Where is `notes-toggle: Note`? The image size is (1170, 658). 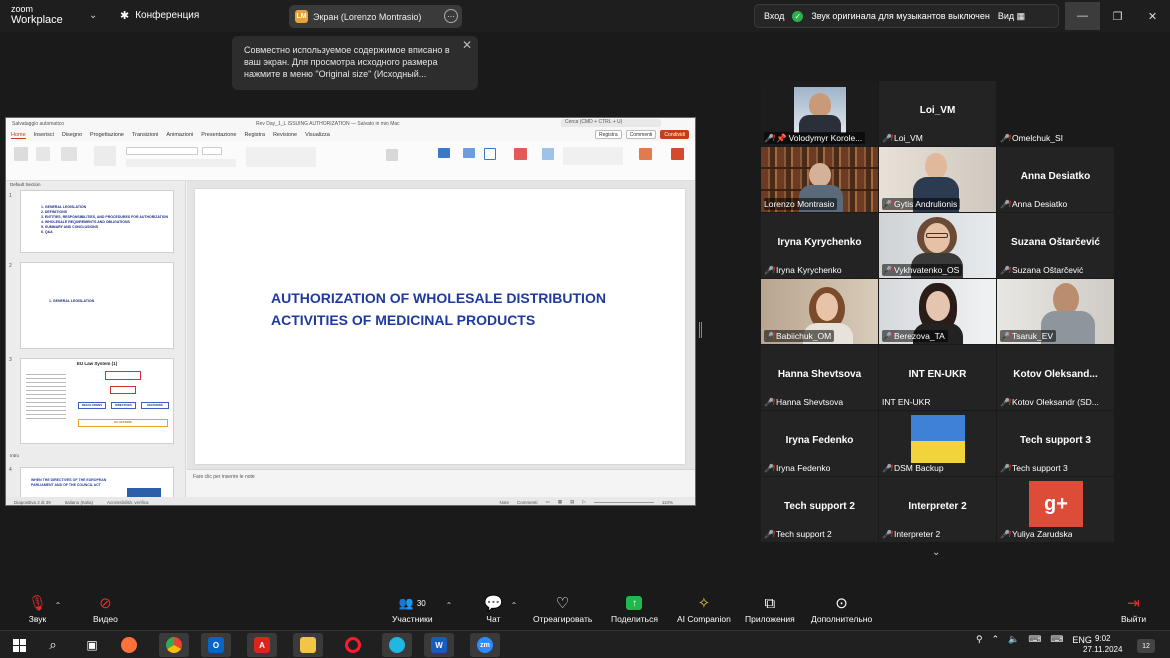
notes-toggle: Note is located at coordinates (505, 502).